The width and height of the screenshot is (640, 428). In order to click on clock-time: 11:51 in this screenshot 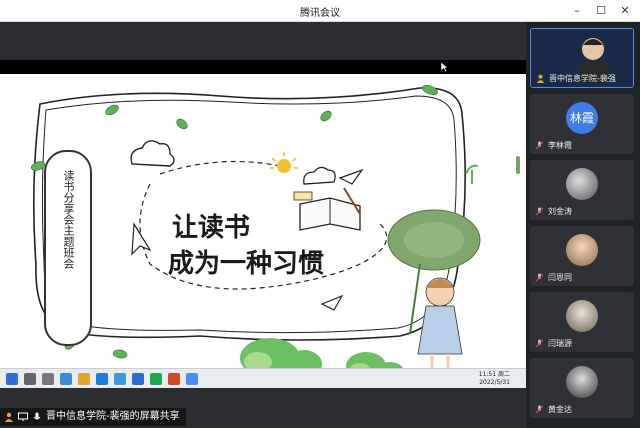, I will do `click(487, 374)`.